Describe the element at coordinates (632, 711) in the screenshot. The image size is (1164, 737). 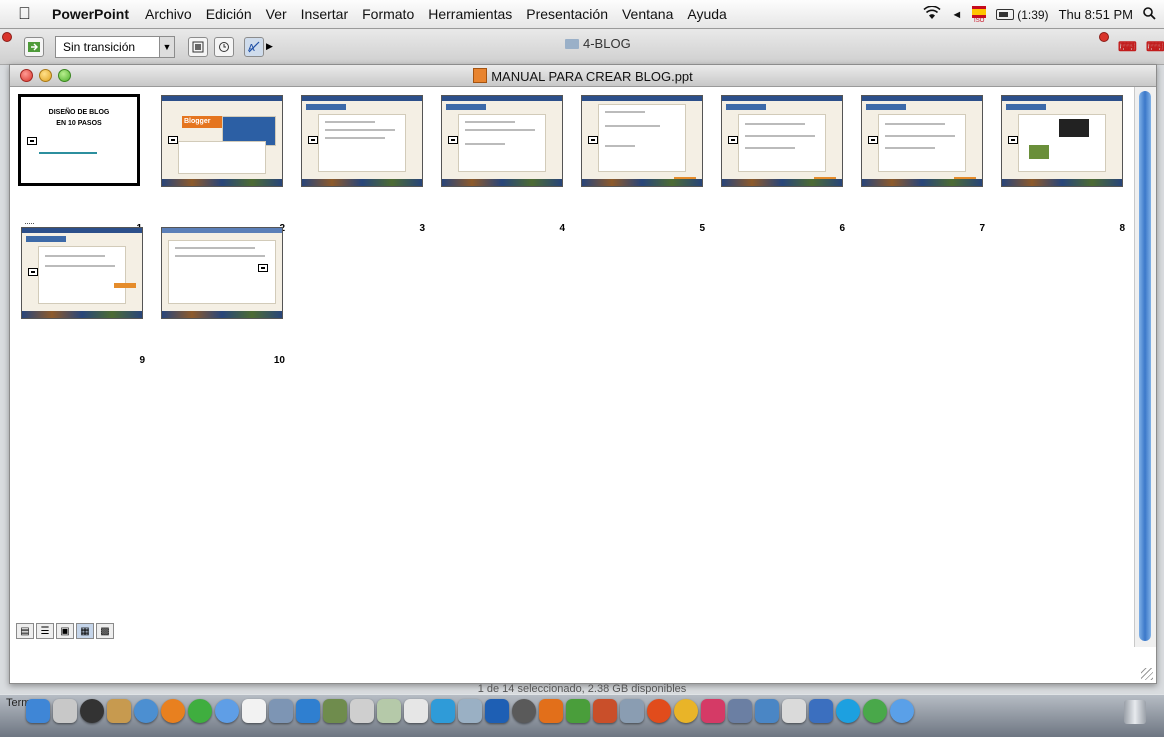
I see `system-preferences-icon` at that location.